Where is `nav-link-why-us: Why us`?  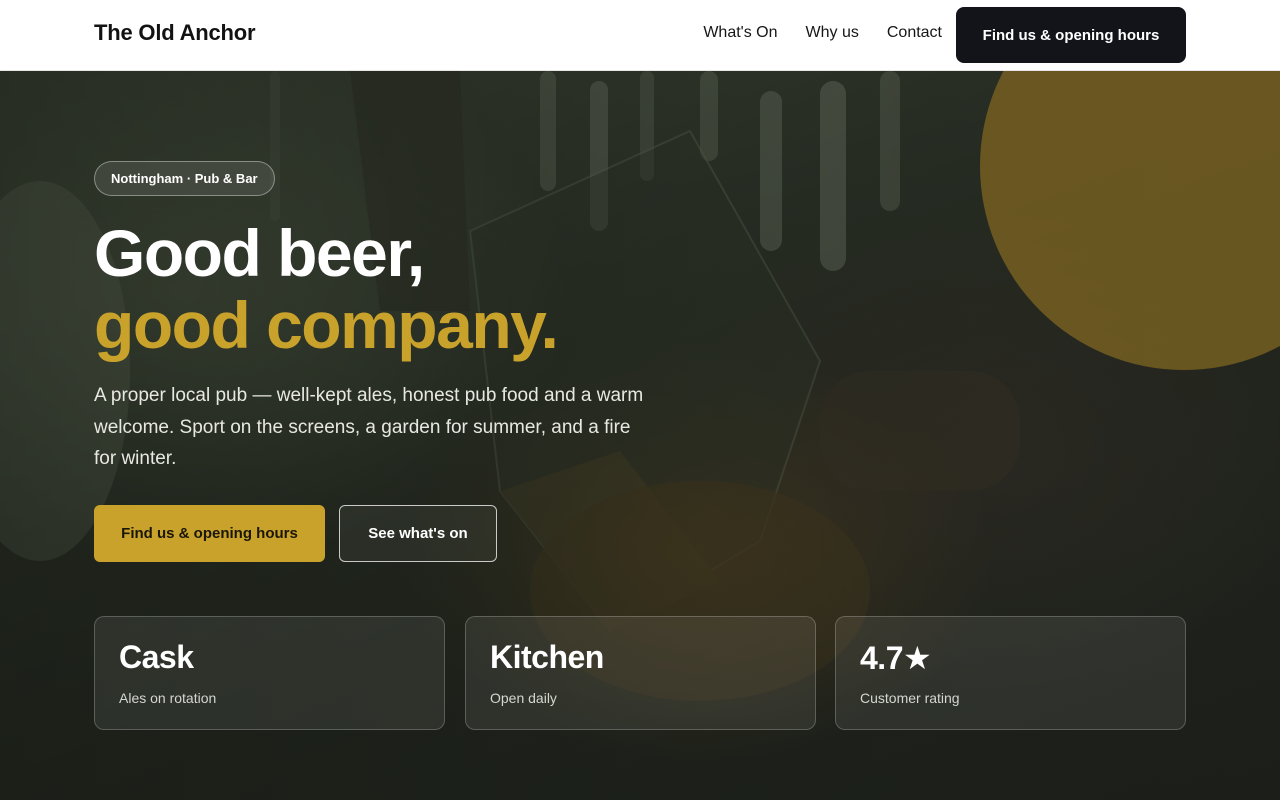
nav-link-why-us: Why us is located at coordinates (832, 33).